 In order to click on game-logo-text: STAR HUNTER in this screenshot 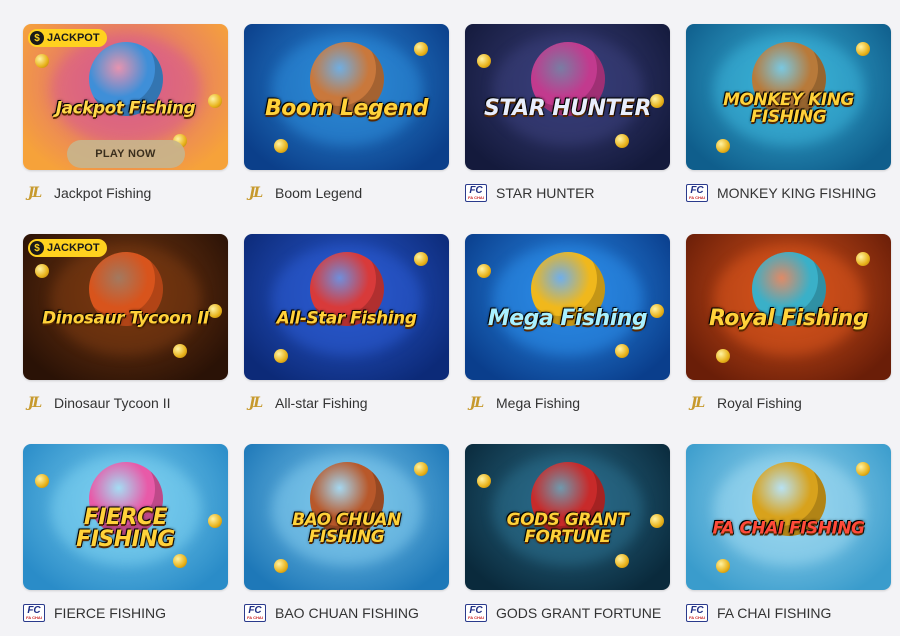, I will do `click(567, 108)`.